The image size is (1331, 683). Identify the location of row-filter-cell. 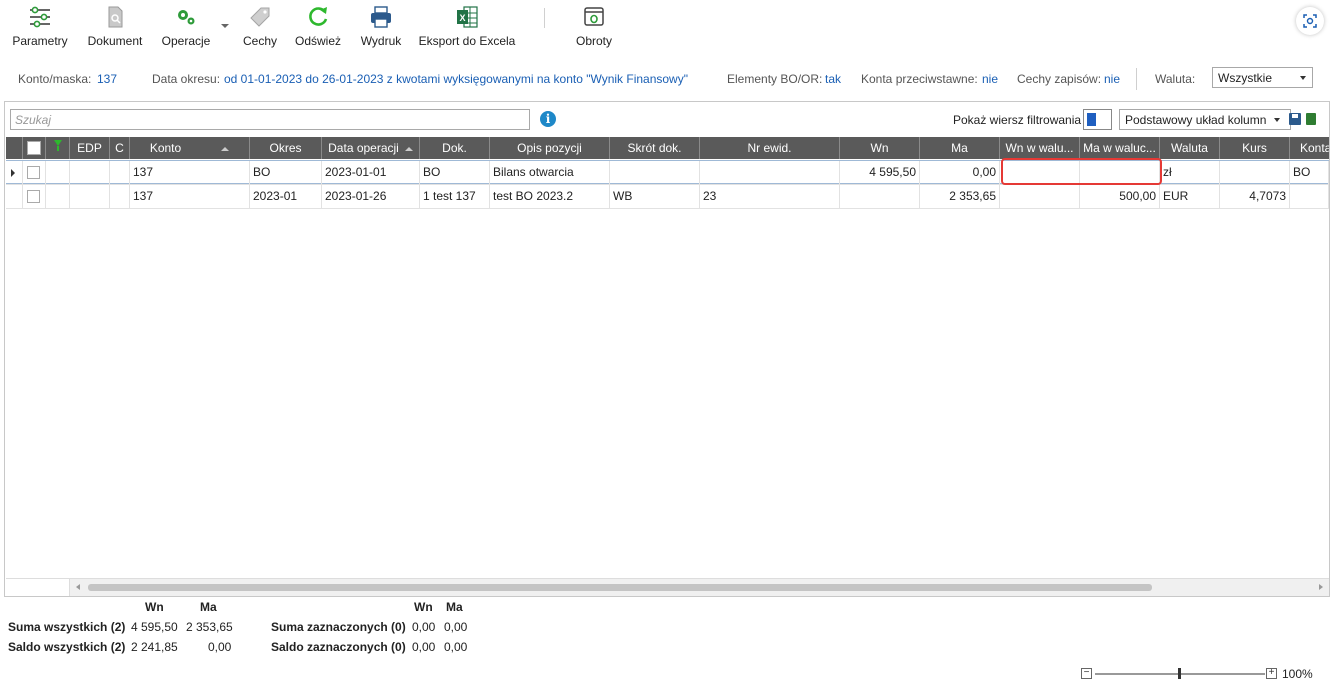
(58, 173).